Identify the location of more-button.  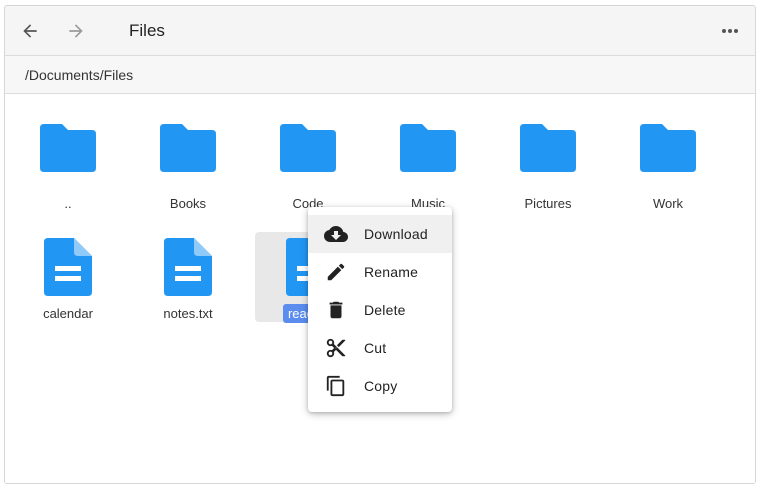
(730, 31).